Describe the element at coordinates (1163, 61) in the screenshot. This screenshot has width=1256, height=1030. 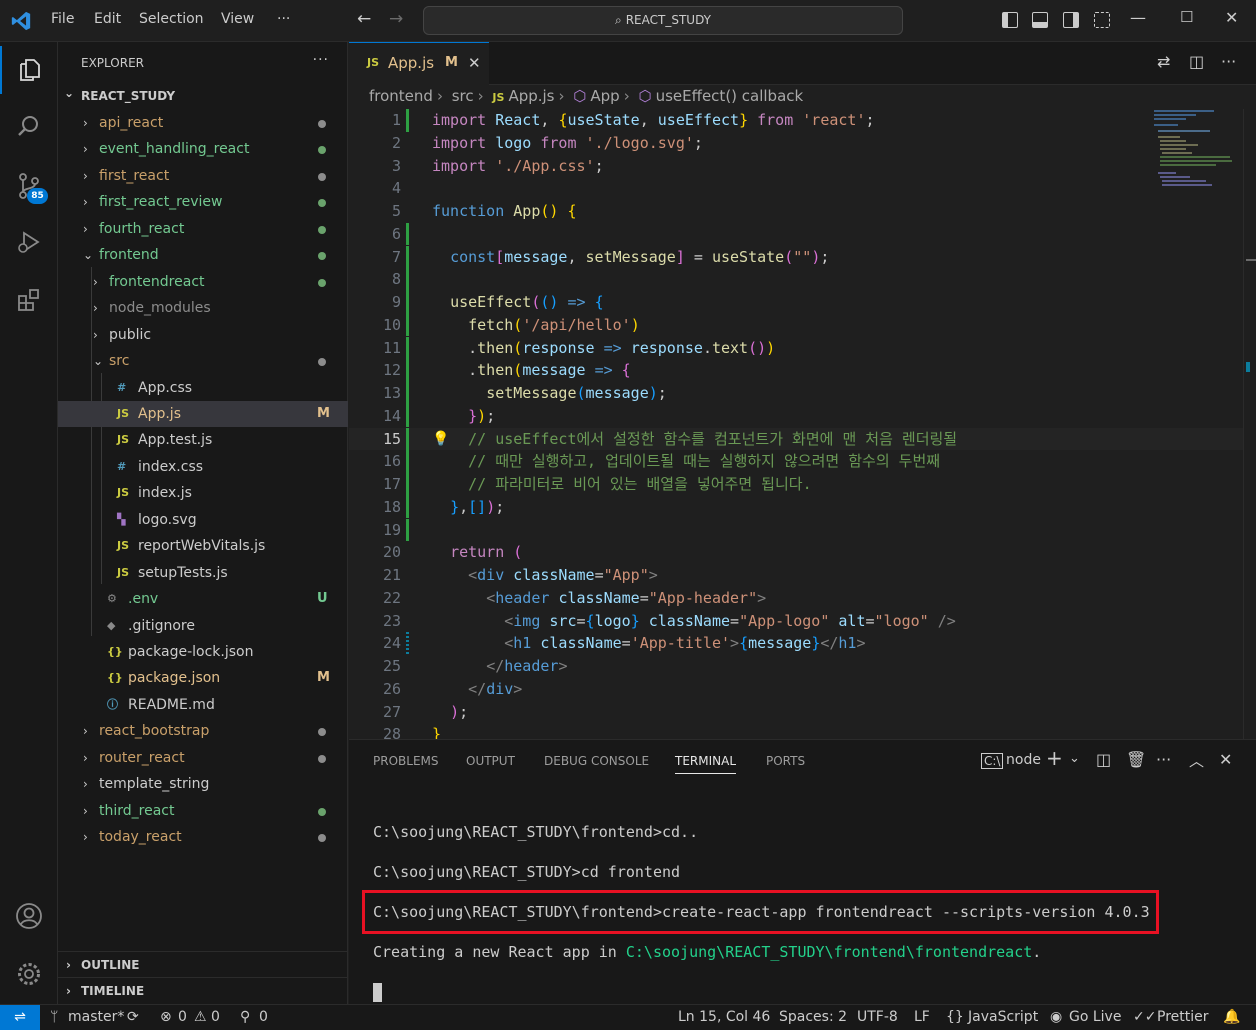
I see `compare-changes-icon: ⇄` at that location.